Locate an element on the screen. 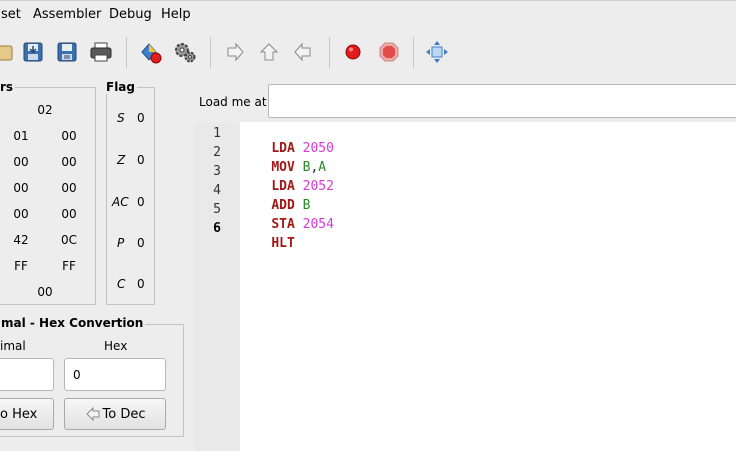 This screenshot has height=451, width=736. toolbar is located at coordinates (368, 53).